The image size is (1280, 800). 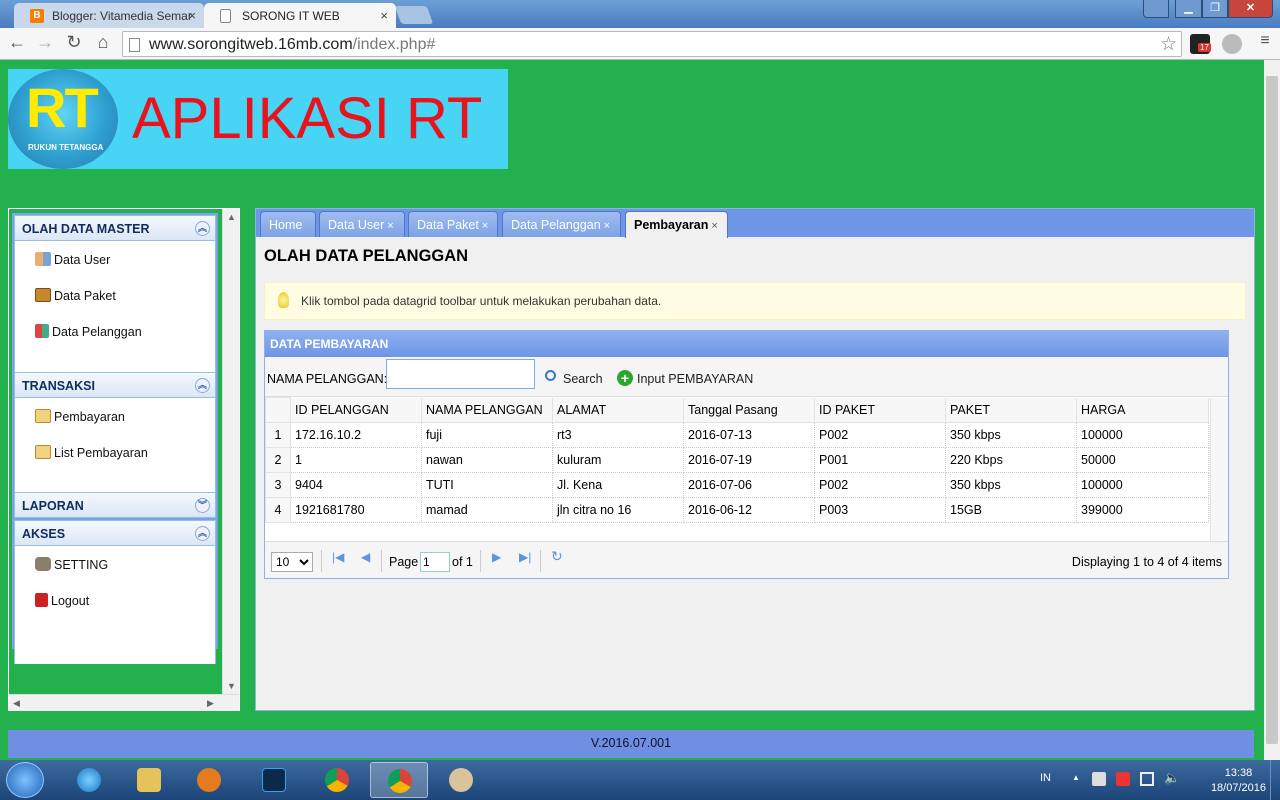 What do you see at coordinates (652, 44) in the screenshot?
I see `address-bar: www.sorongitweb.16mb.com/index.php# ☆` at bounding box center [652, 44].